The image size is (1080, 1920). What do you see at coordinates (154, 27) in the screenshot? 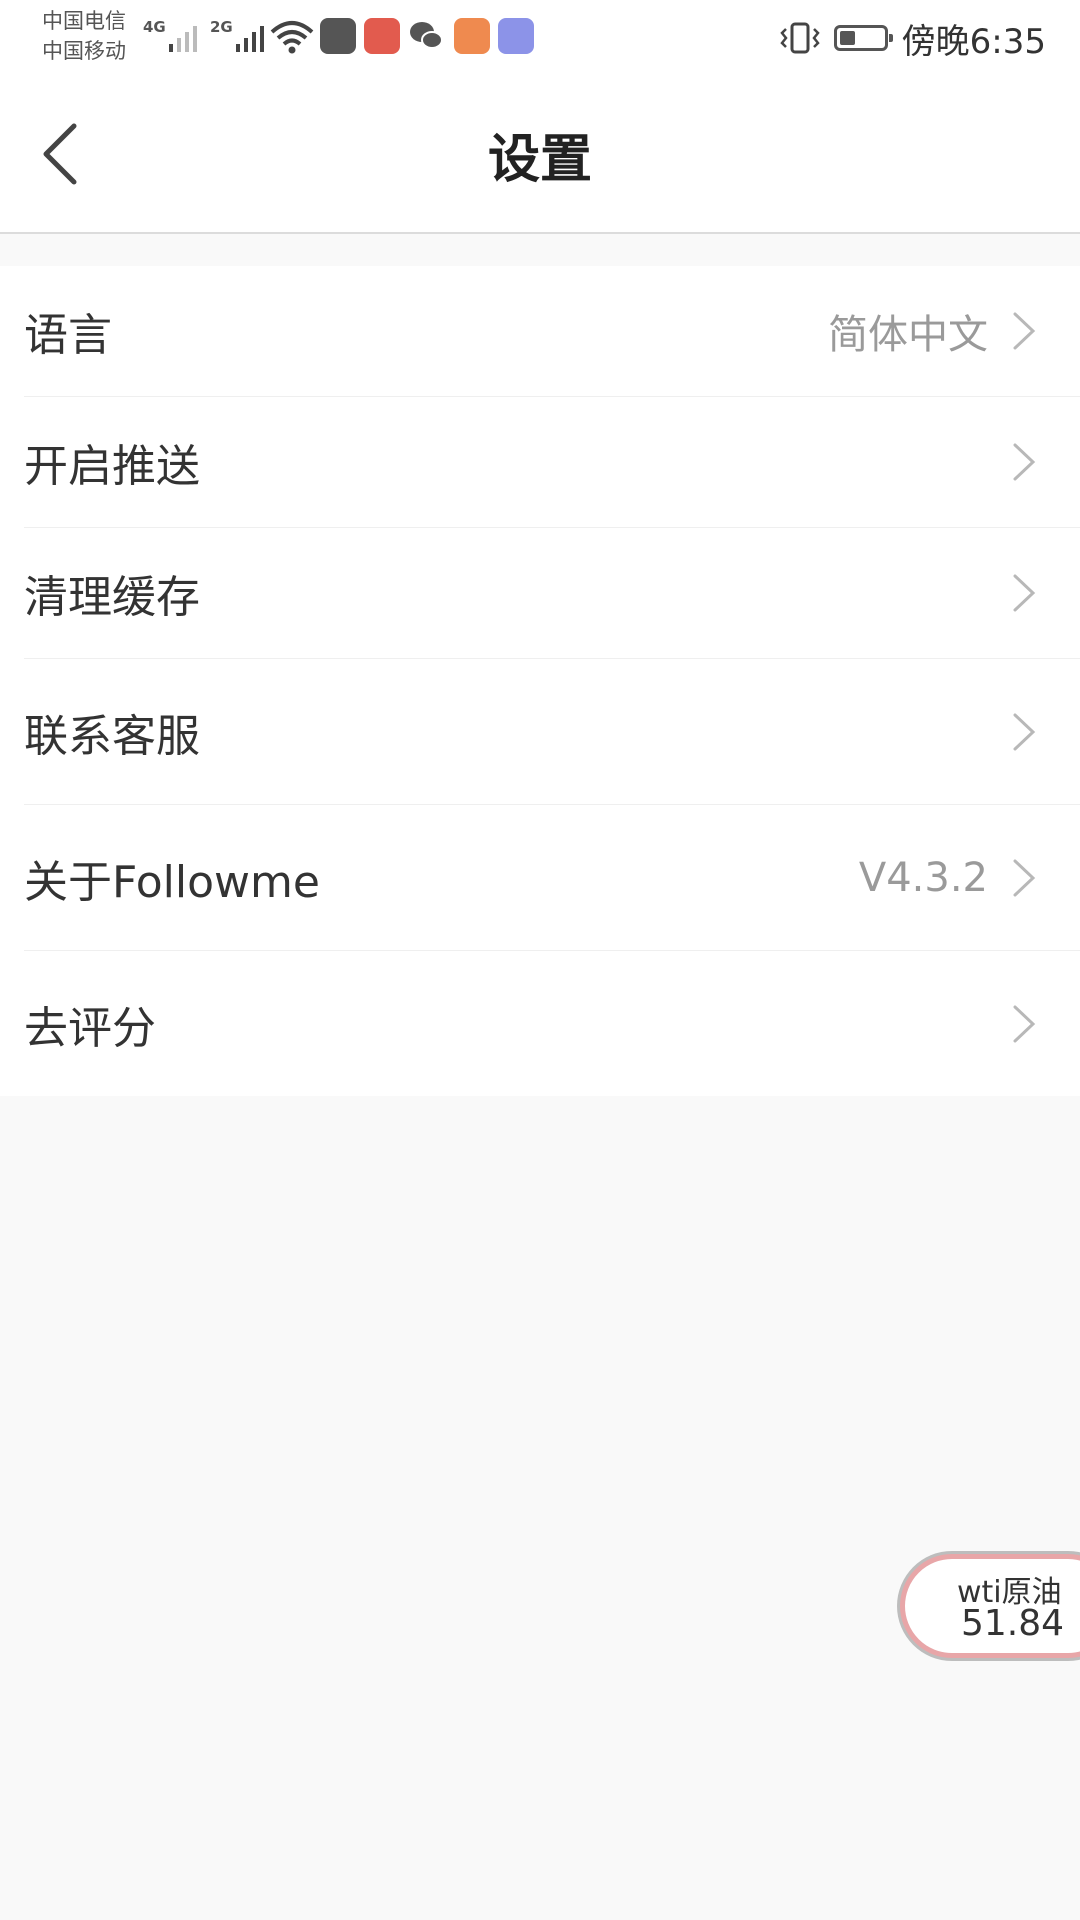
I see `signal-1-tag: 4G` at bounding box center [154, 27].